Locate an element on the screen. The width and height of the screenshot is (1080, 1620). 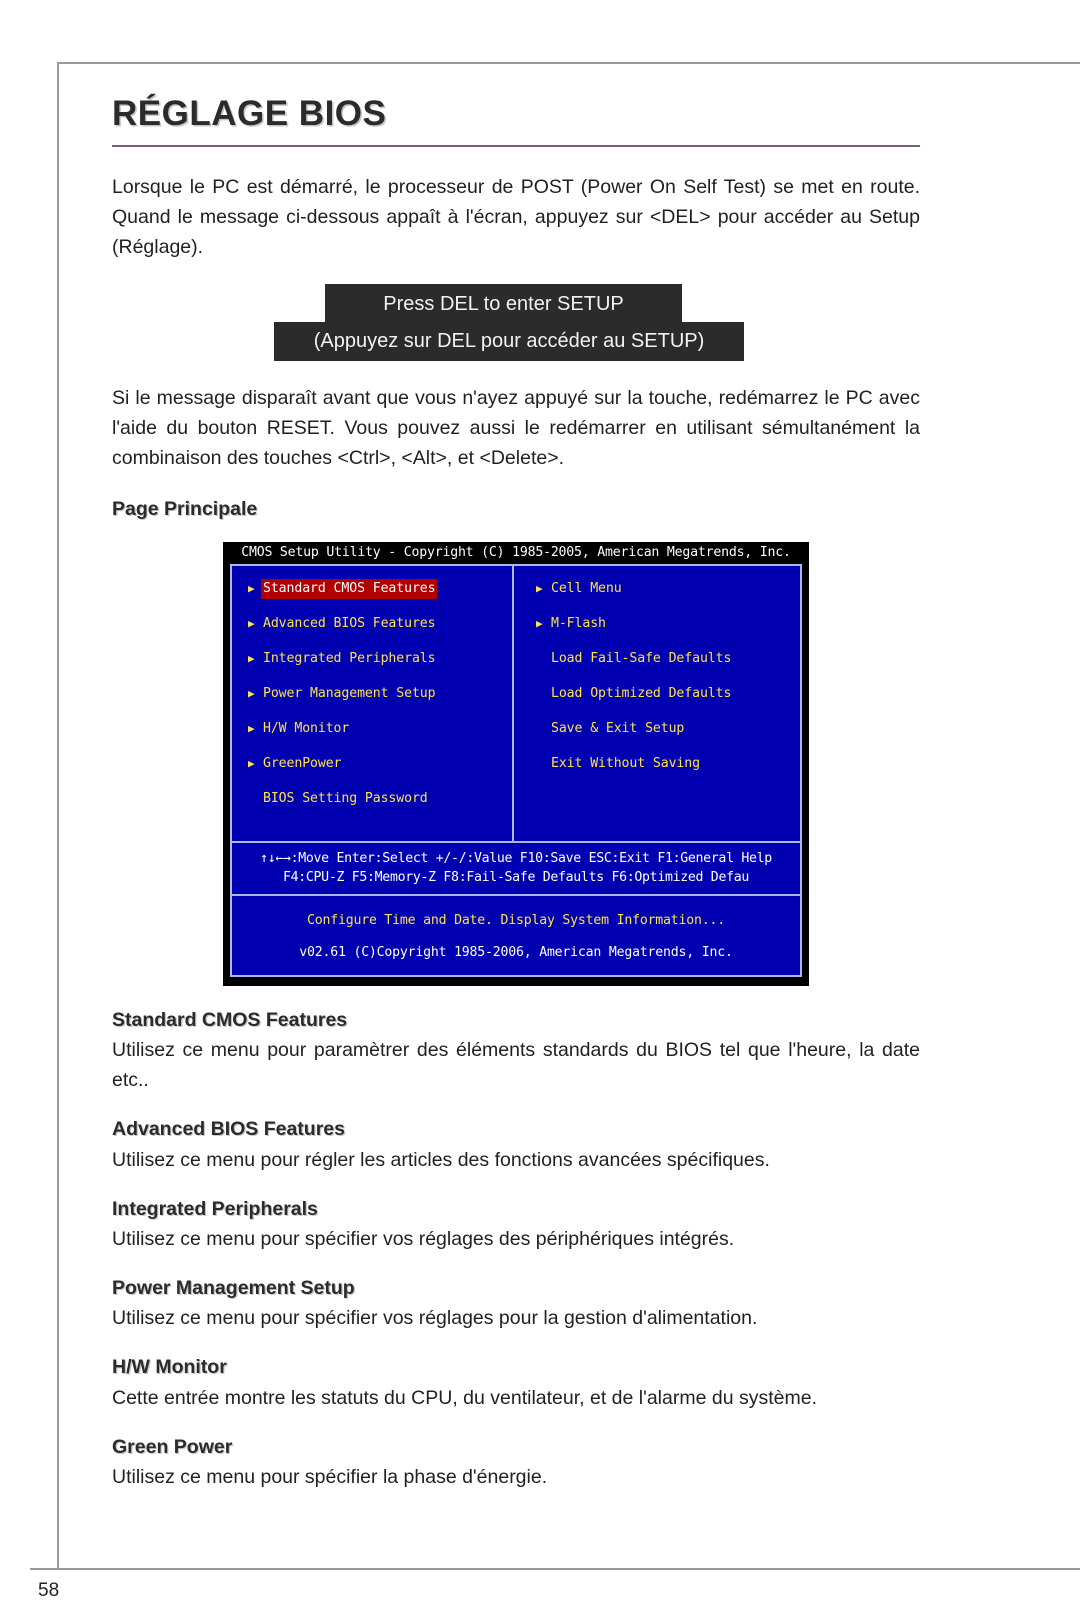
section-heading: Integrated Peripherals is located at coordinates (215, 1208).